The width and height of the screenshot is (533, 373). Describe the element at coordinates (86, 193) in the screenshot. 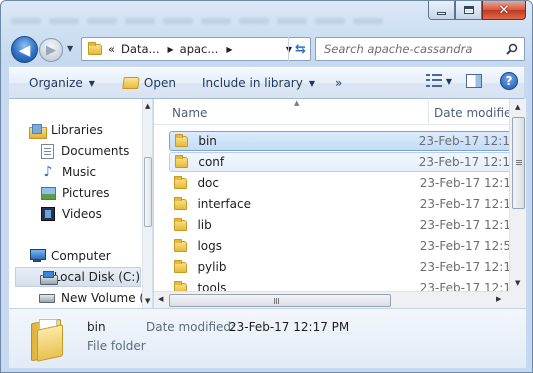

I see `sidebar-item-label: Pictures` at that location.